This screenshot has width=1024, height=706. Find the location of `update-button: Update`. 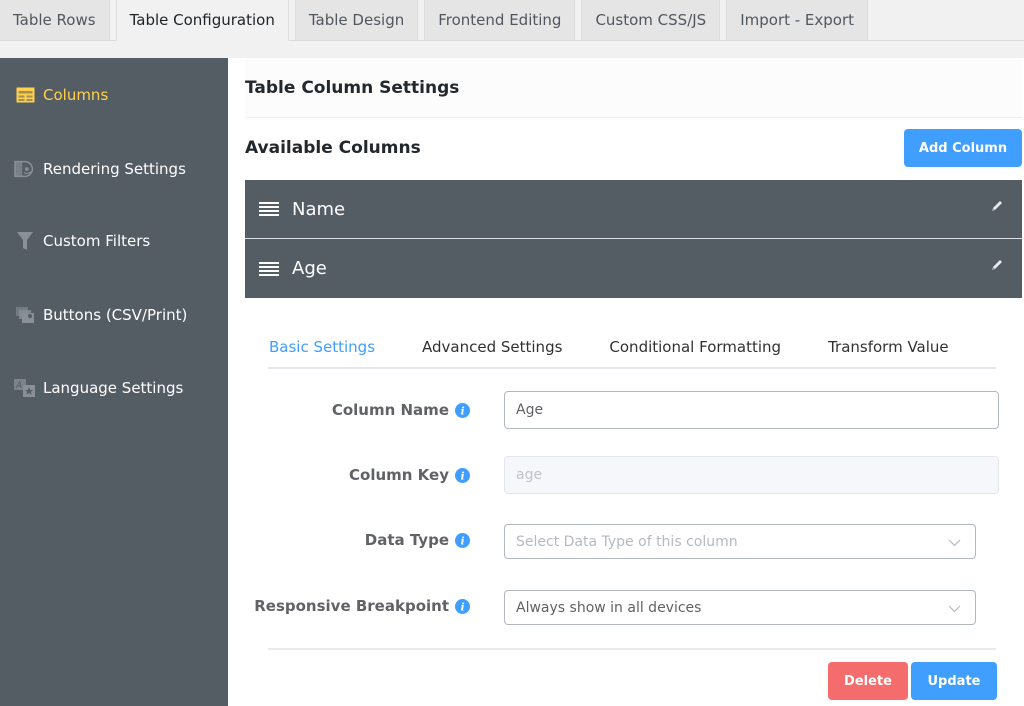

update-button: Update is located at coordinates (954, 681).